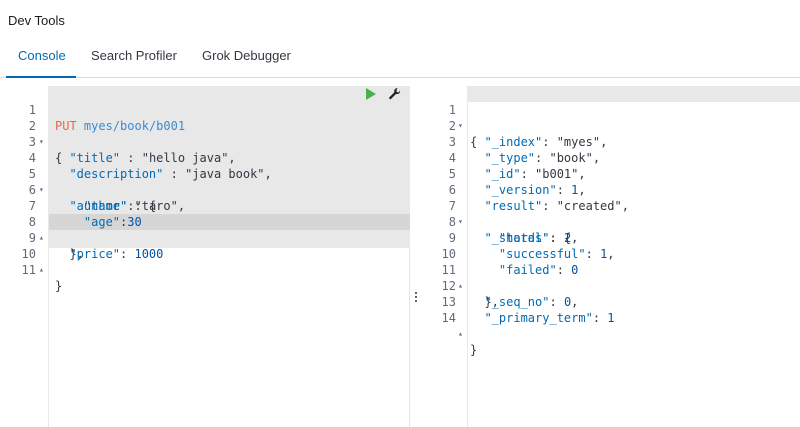 The image size is (800, 427). What do you see at coordinates (31, 133) in the screenshot?
I see `code-line: 2 ▾ {` at bounding box center [31, 133].